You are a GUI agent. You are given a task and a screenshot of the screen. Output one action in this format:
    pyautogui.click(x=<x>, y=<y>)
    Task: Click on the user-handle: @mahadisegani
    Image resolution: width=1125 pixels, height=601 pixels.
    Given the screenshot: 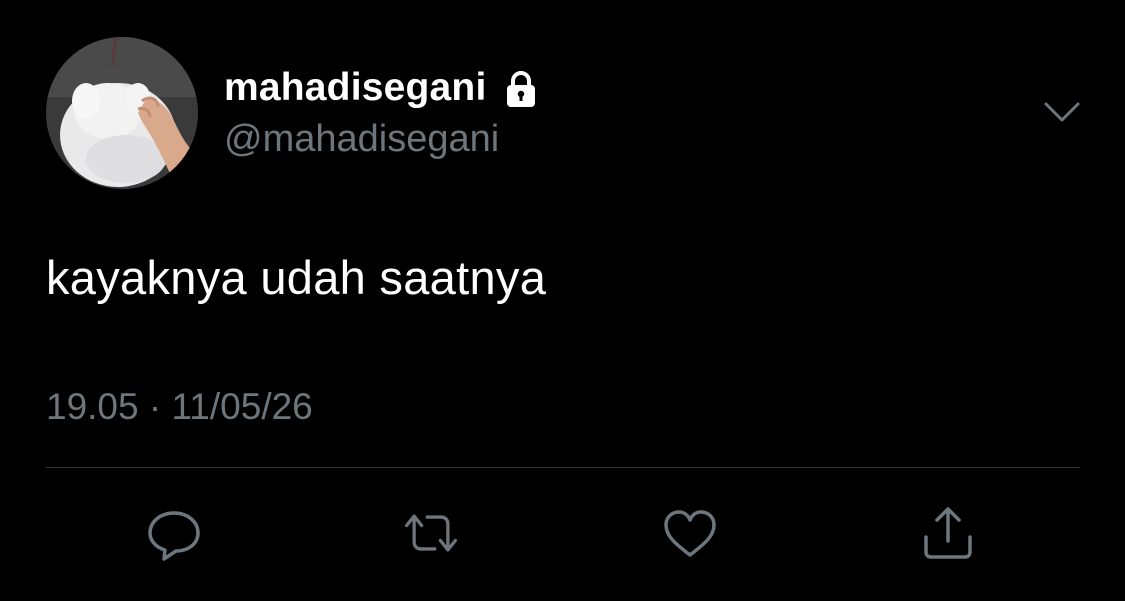 What is the action you would take?
    pyautogui.click(x=382, y=139)
    